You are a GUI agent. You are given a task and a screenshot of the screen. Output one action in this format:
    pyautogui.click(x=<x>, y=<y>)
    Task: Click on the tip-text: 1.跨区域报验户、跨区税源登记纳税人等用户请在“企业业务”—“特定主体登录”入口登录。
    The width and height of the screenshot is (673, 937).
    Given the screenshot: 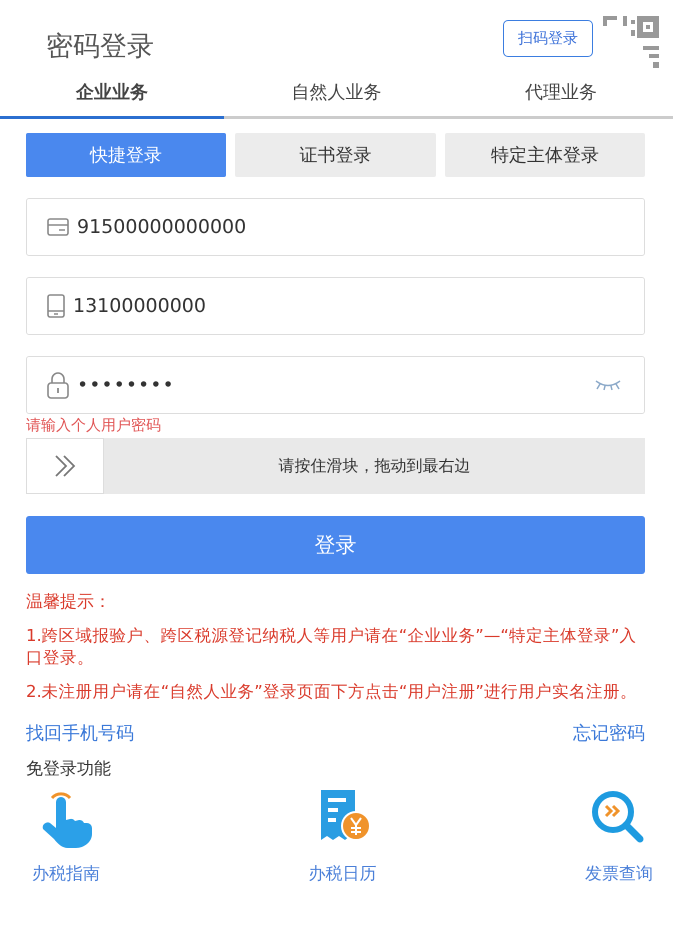 What is the action you would take?
    pyautogui.click(x=332, y=647)
    